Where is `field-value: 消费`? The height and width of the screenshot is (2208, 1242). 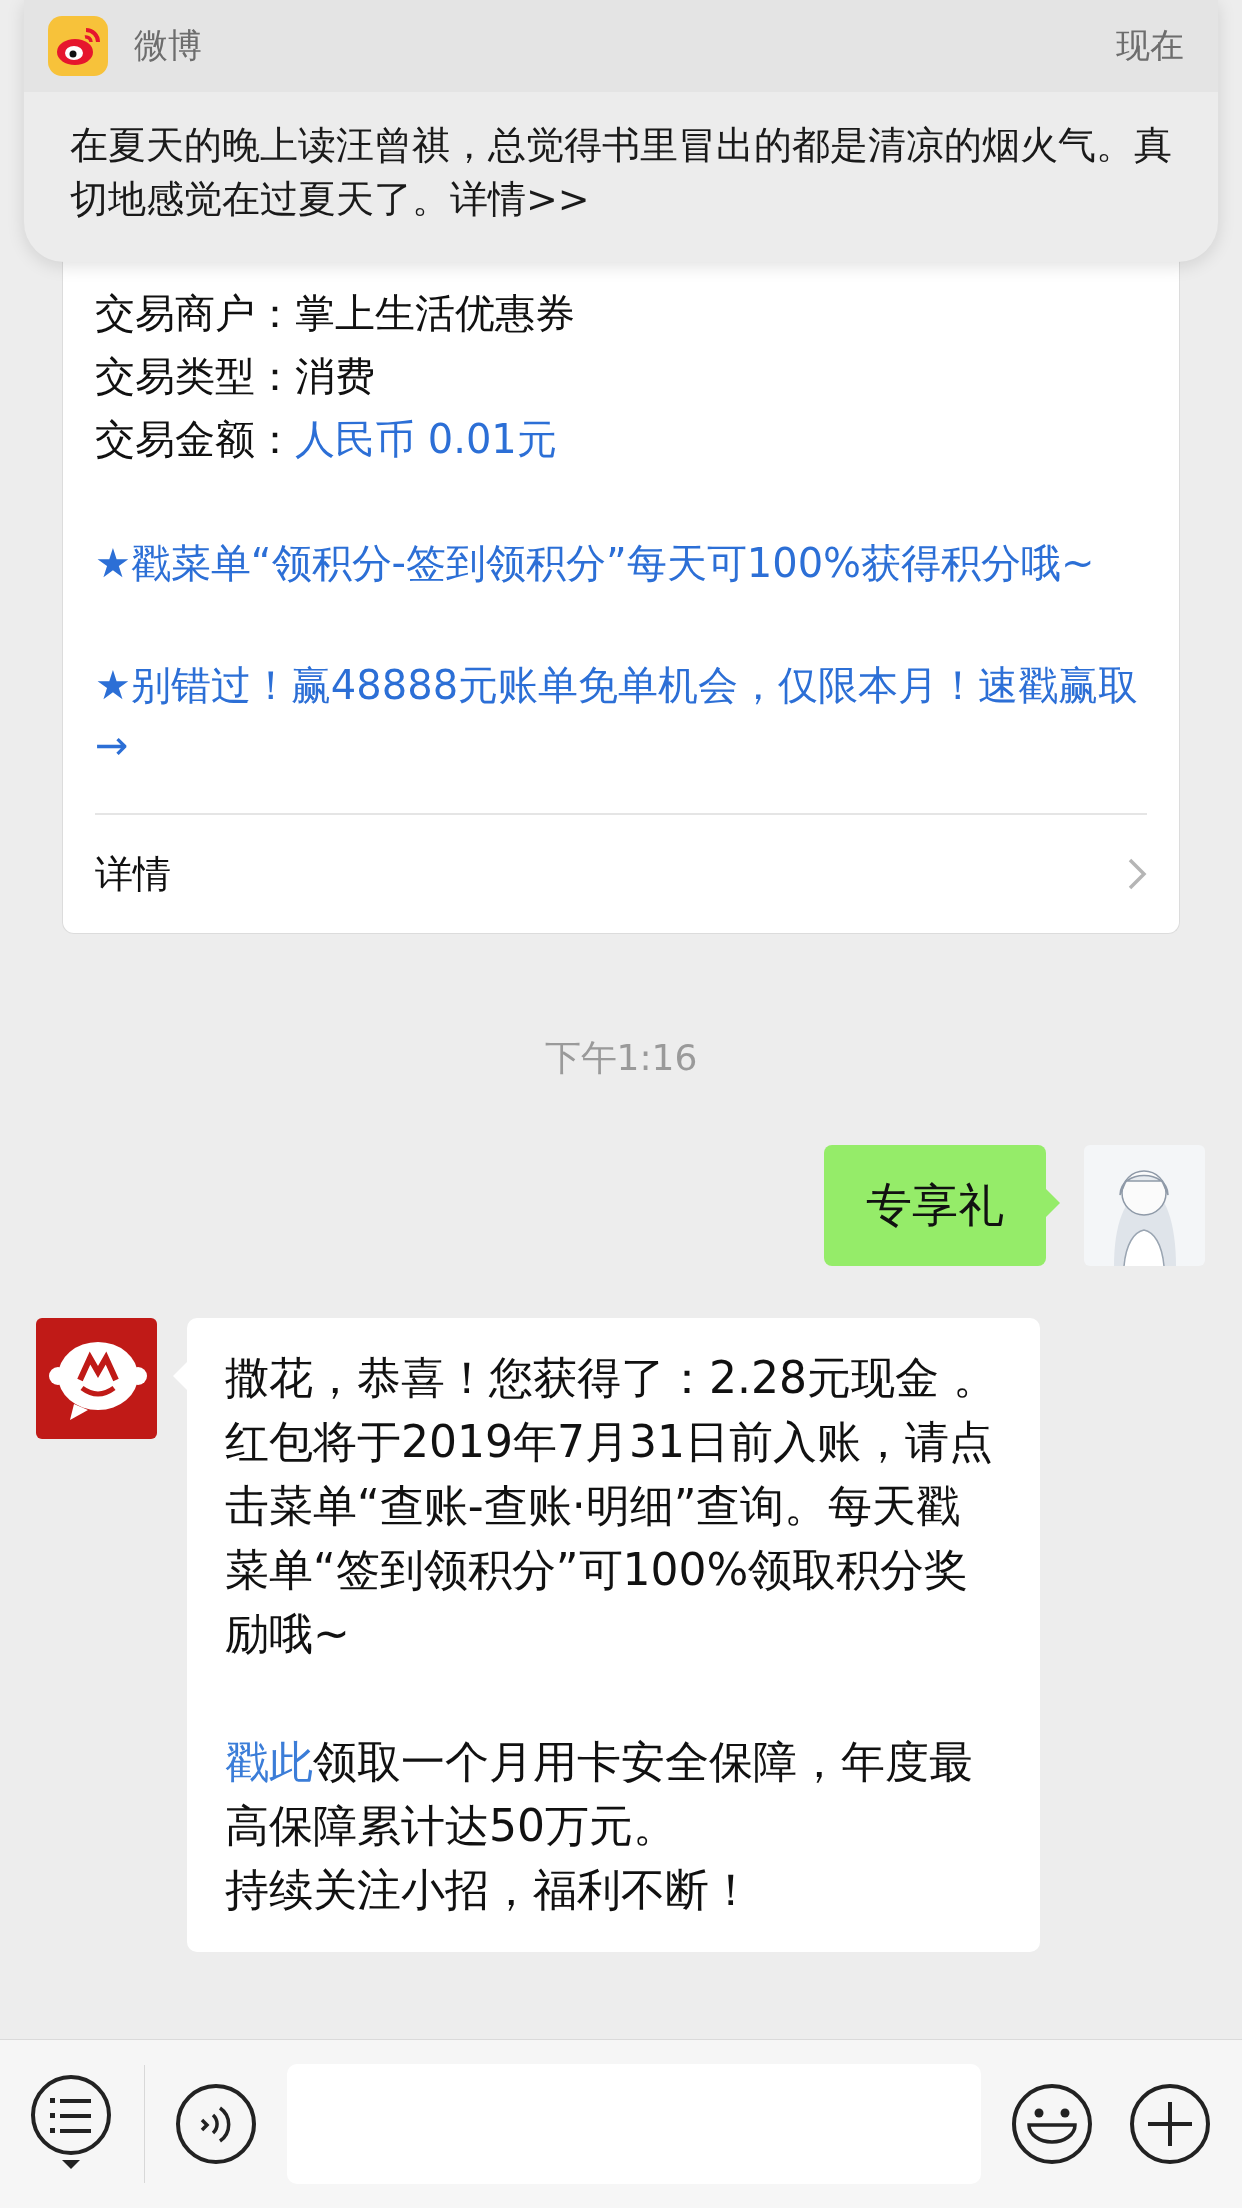
field-value: 消费 is located at coordinates (335, 376).